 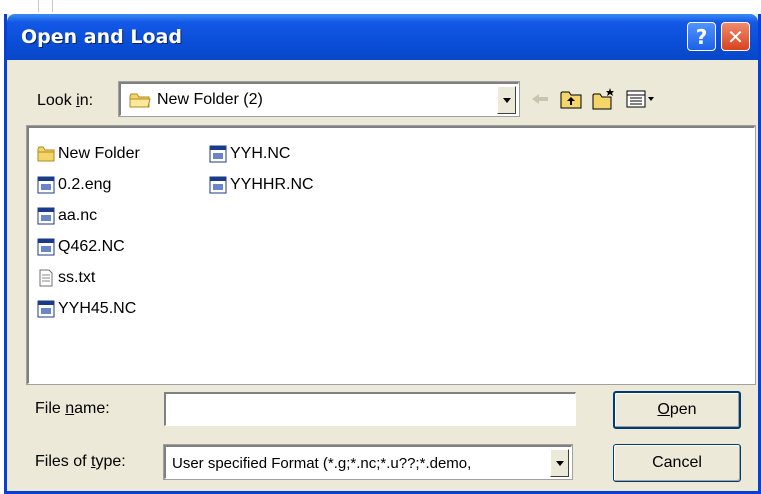 What do you see at coordinates (370, 409) in the screenshot?
I see `file-name-input` at bounding box center [370, 409].